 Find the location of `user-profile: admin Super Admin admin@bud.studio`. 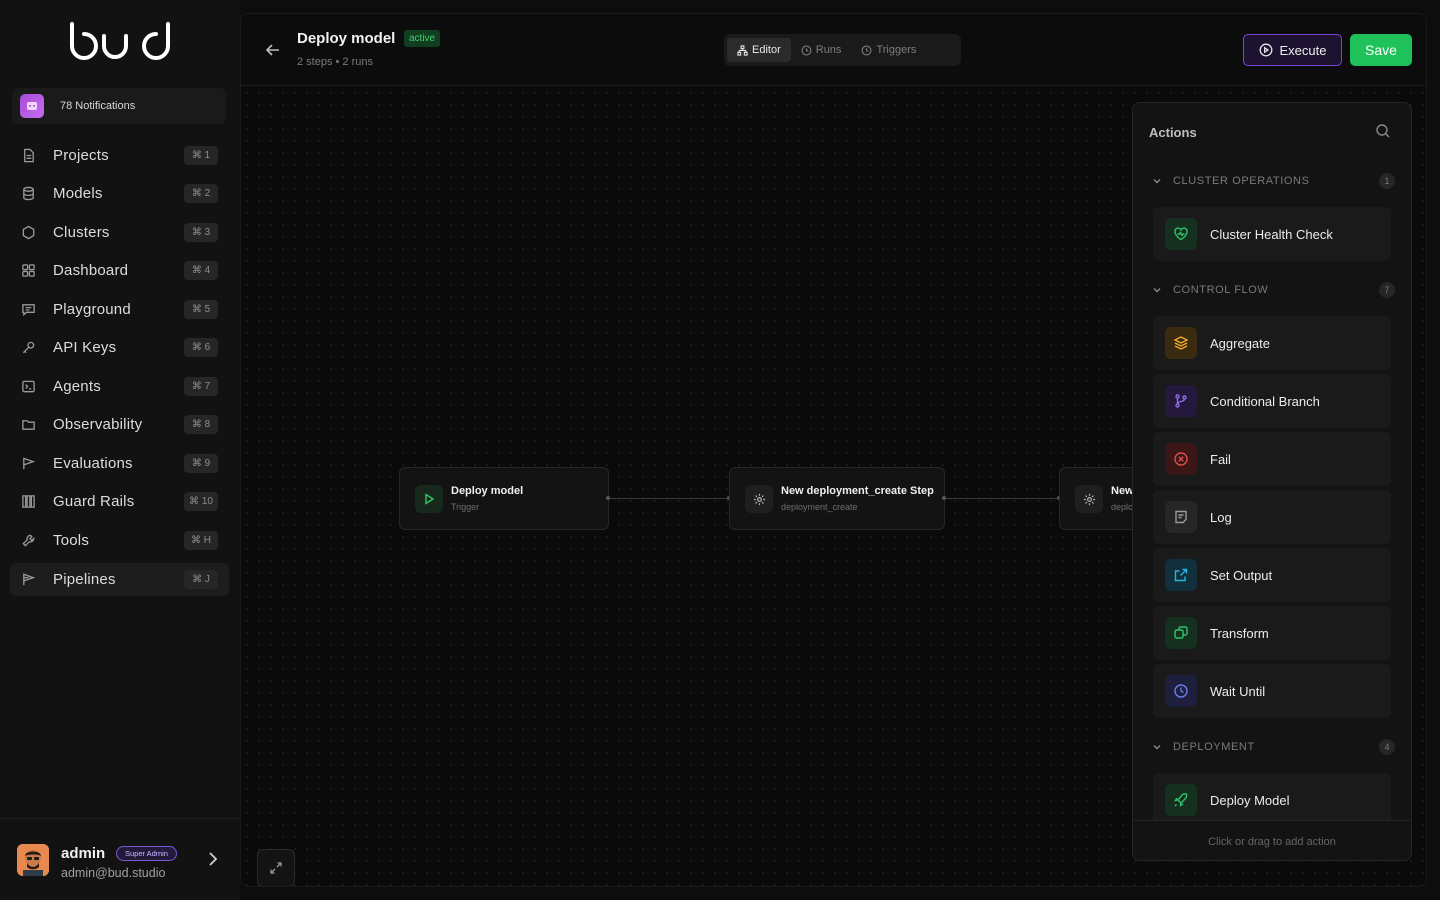

user-profile: admin Super Admin admin@bud.studio is located at coordinates (120, 859).